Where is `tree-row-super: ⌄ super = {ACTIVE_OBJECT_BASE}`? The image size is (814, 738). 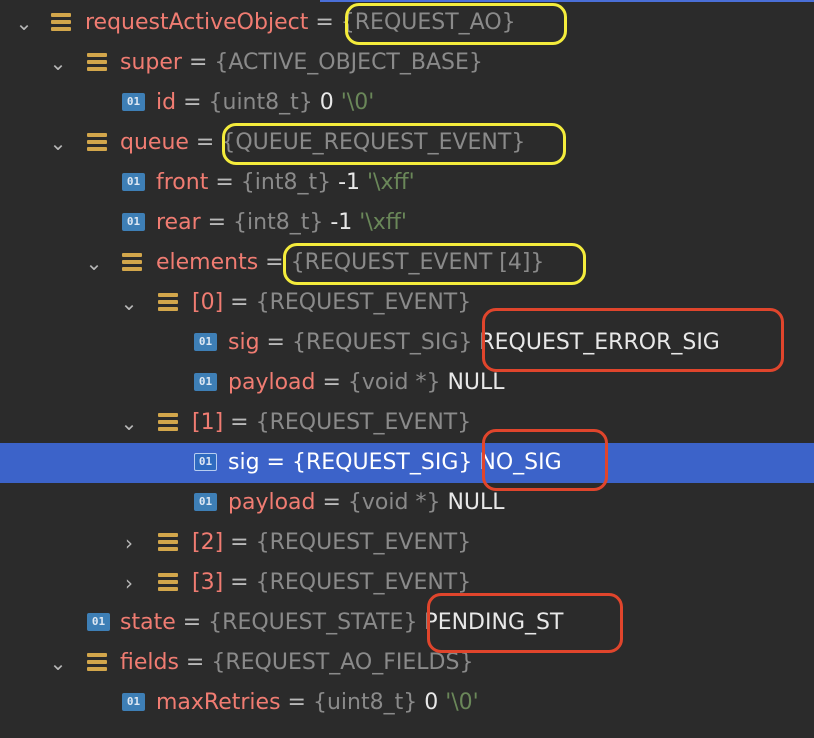 tree-row-super: ⌄ super = {ACTIVE_OBJECT_BASE} is located at coordinates (407, 63).